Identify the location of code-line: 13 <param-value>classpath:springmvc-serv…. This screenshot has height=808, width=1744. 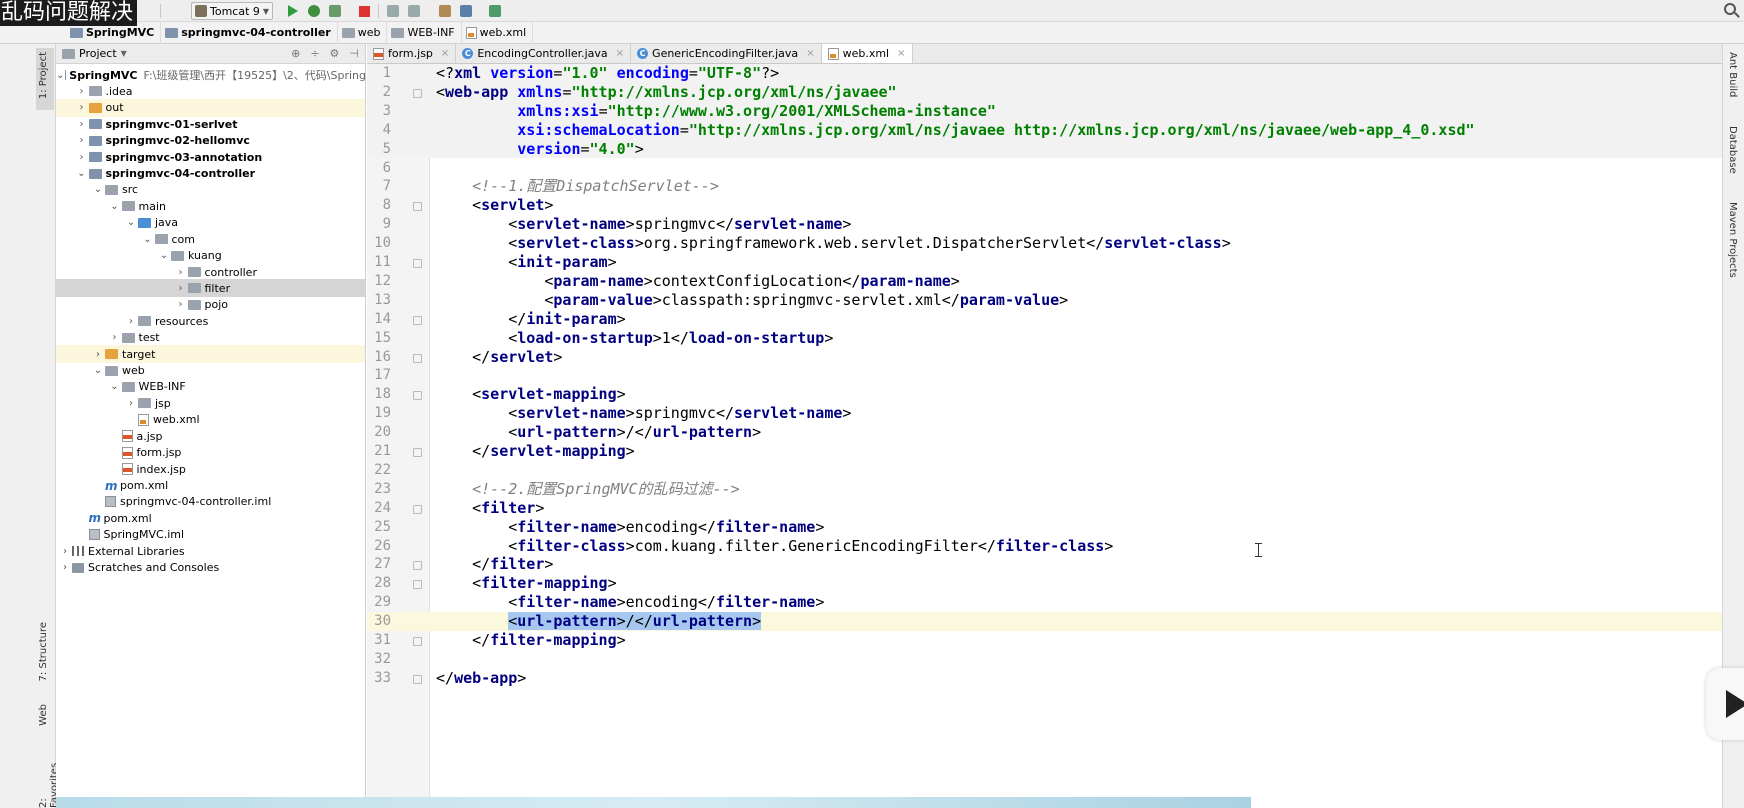
(1044, 300).